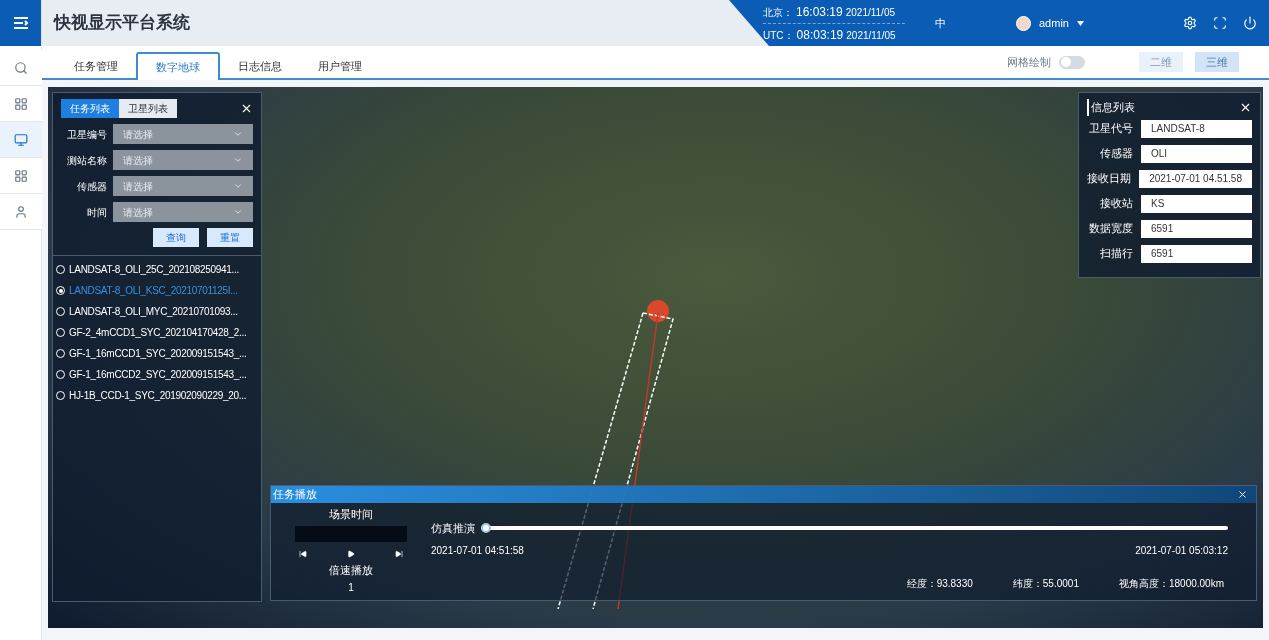  What do you see at coordinates (96, 66) in the screenshot?
I see `tab: 任务管理` at bounding box center [96, 66].